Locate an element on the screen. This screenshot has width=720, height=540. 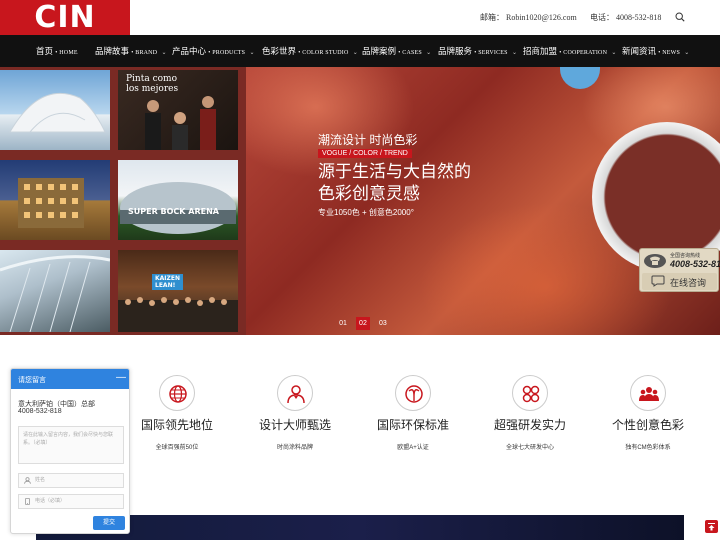
feature-title: 超强研发实力 is located at coordinates (529, 425).